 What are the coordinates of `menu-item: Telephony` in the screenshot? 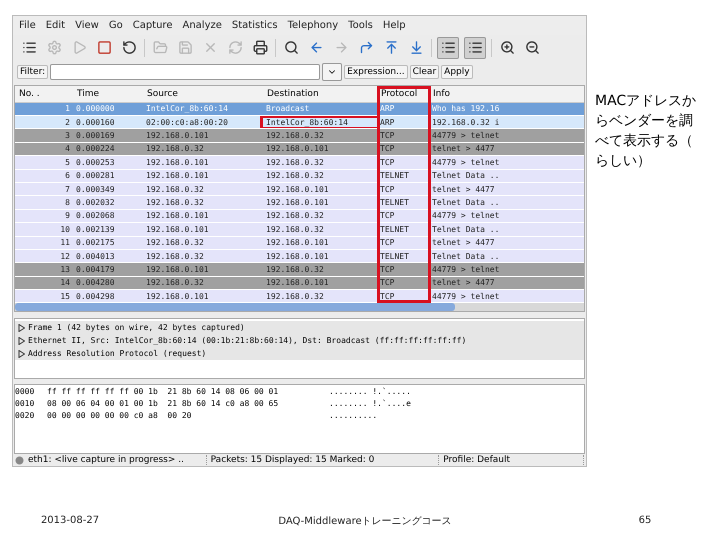 It's located at (313, 25).